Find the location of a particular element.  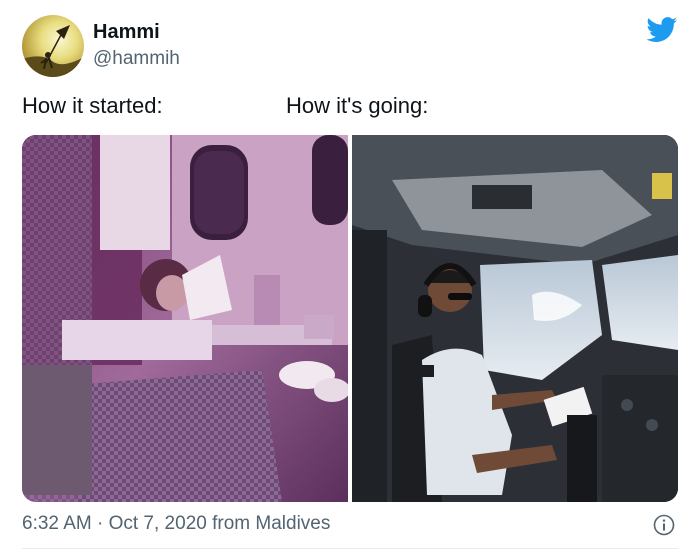

info-icon is located at coordinates (664, 525).